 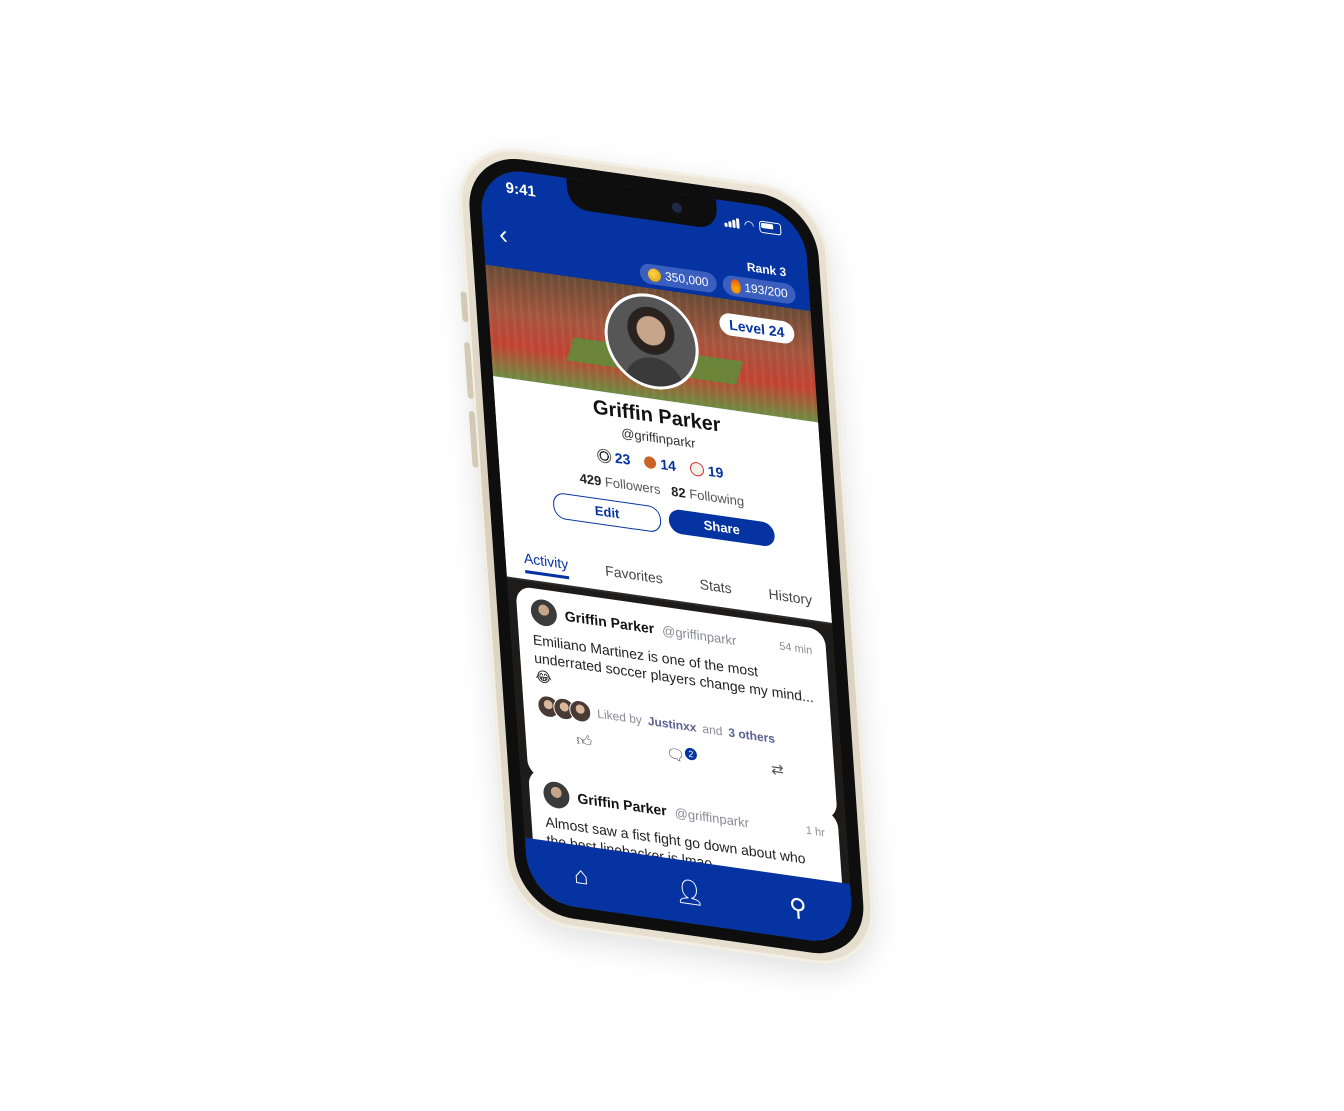 What do you see at coordinates (590, 479) in the screenshot?
I see `followers-count: 429` at bounding box center [590, 479].